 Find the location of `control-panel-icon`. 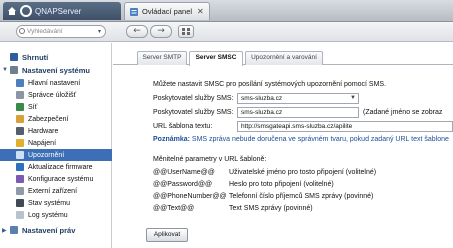

control-panel-icon is located at coordinates (134, 11).